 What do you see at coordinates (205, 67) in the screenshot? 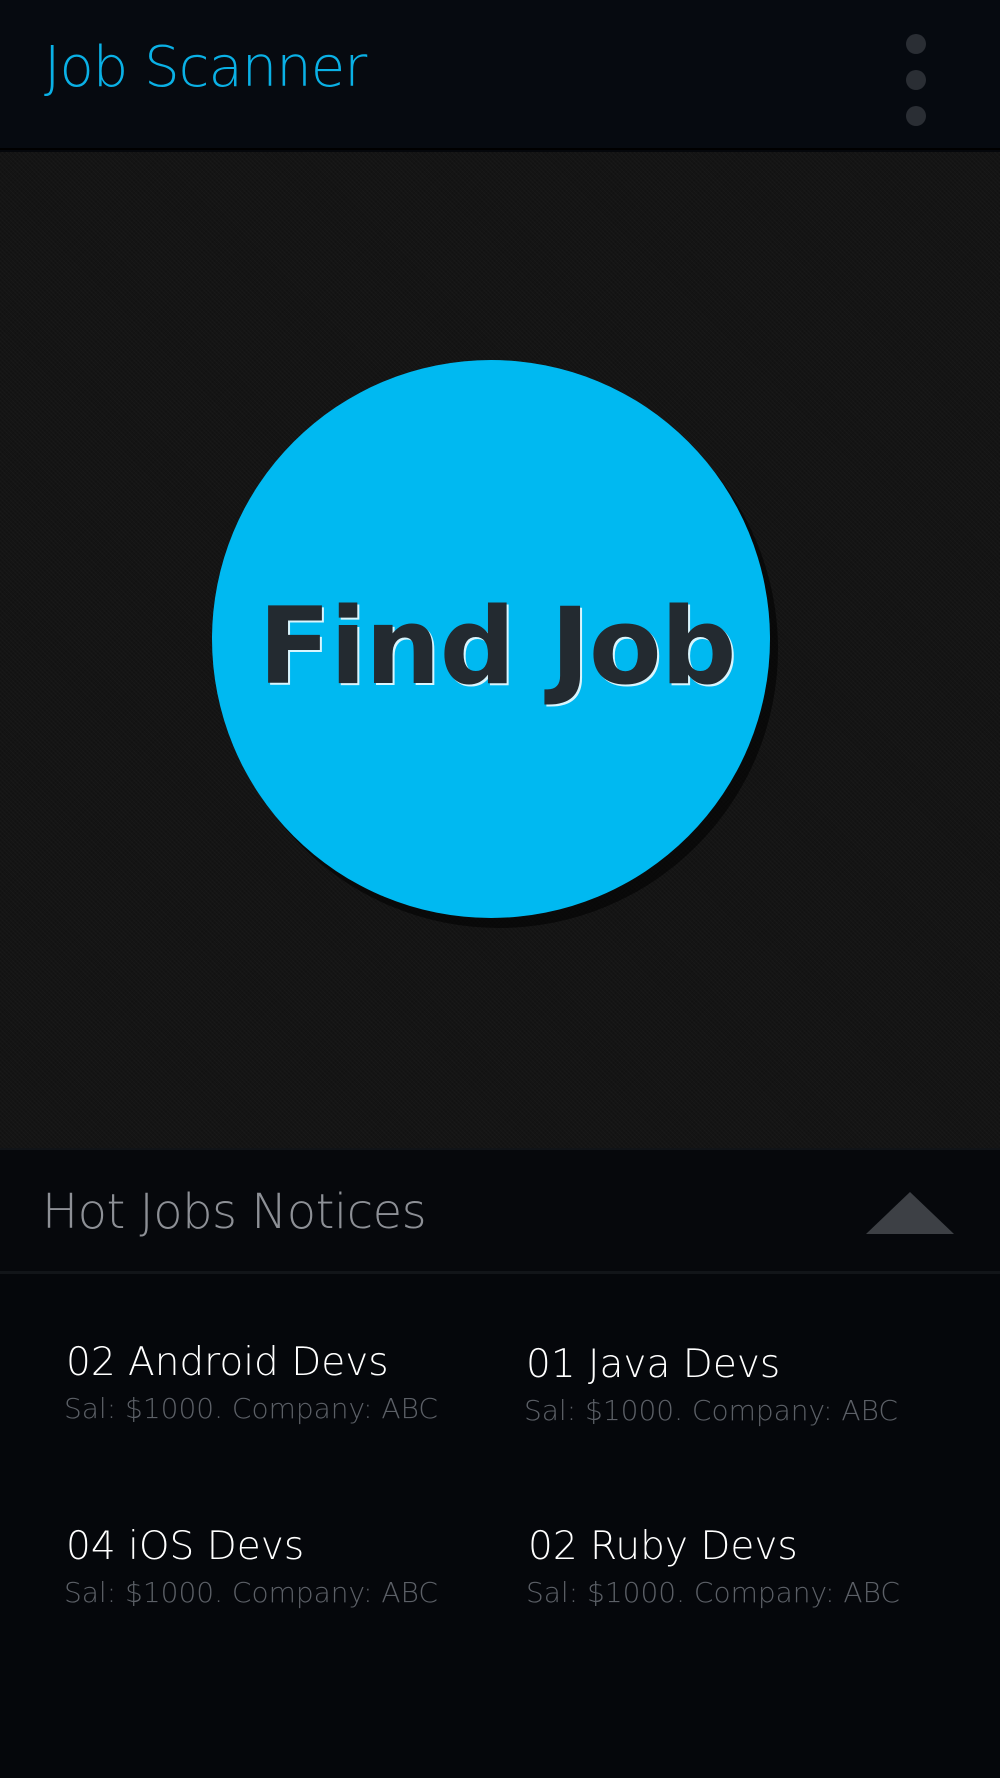
I see `app-title: Job Scanner` at bounding box center [205, 67].